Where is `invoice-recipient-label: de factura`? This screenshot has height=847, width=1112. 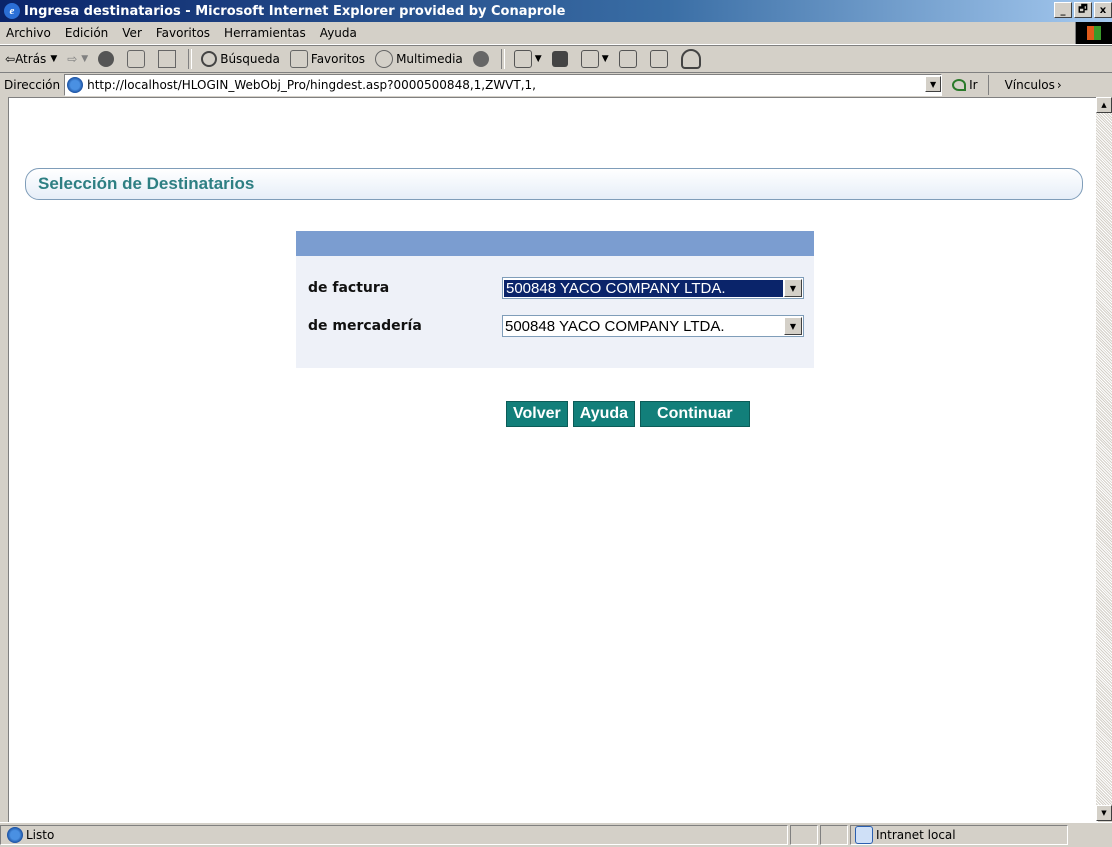
invoice-recipient-label: de factura is located at coordinates (349, 288).